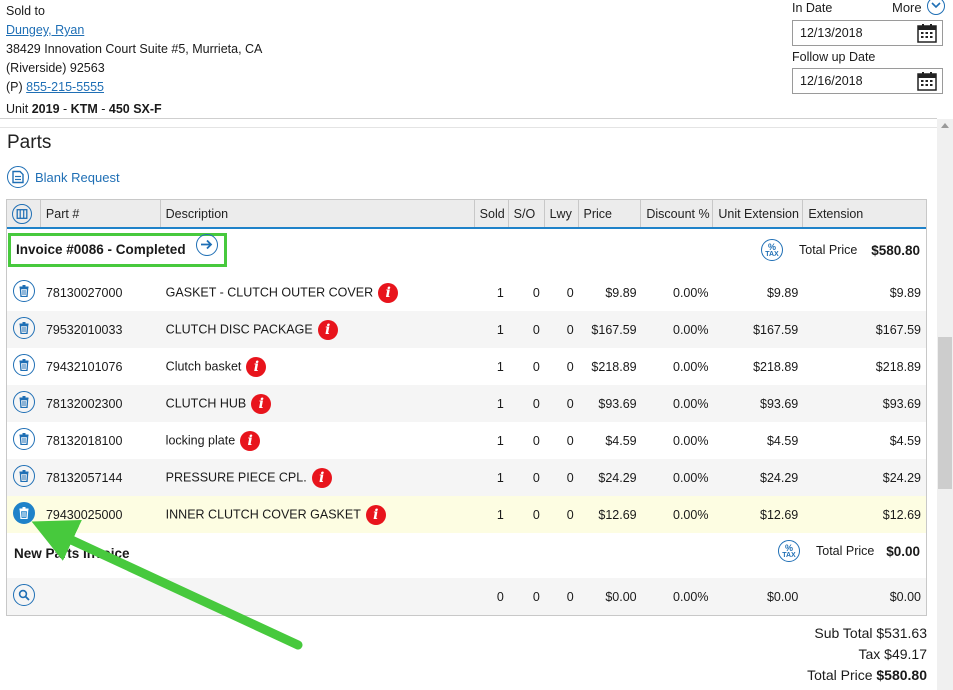  I want to click on extension-cell-text: $4.59, so click(905, 440).